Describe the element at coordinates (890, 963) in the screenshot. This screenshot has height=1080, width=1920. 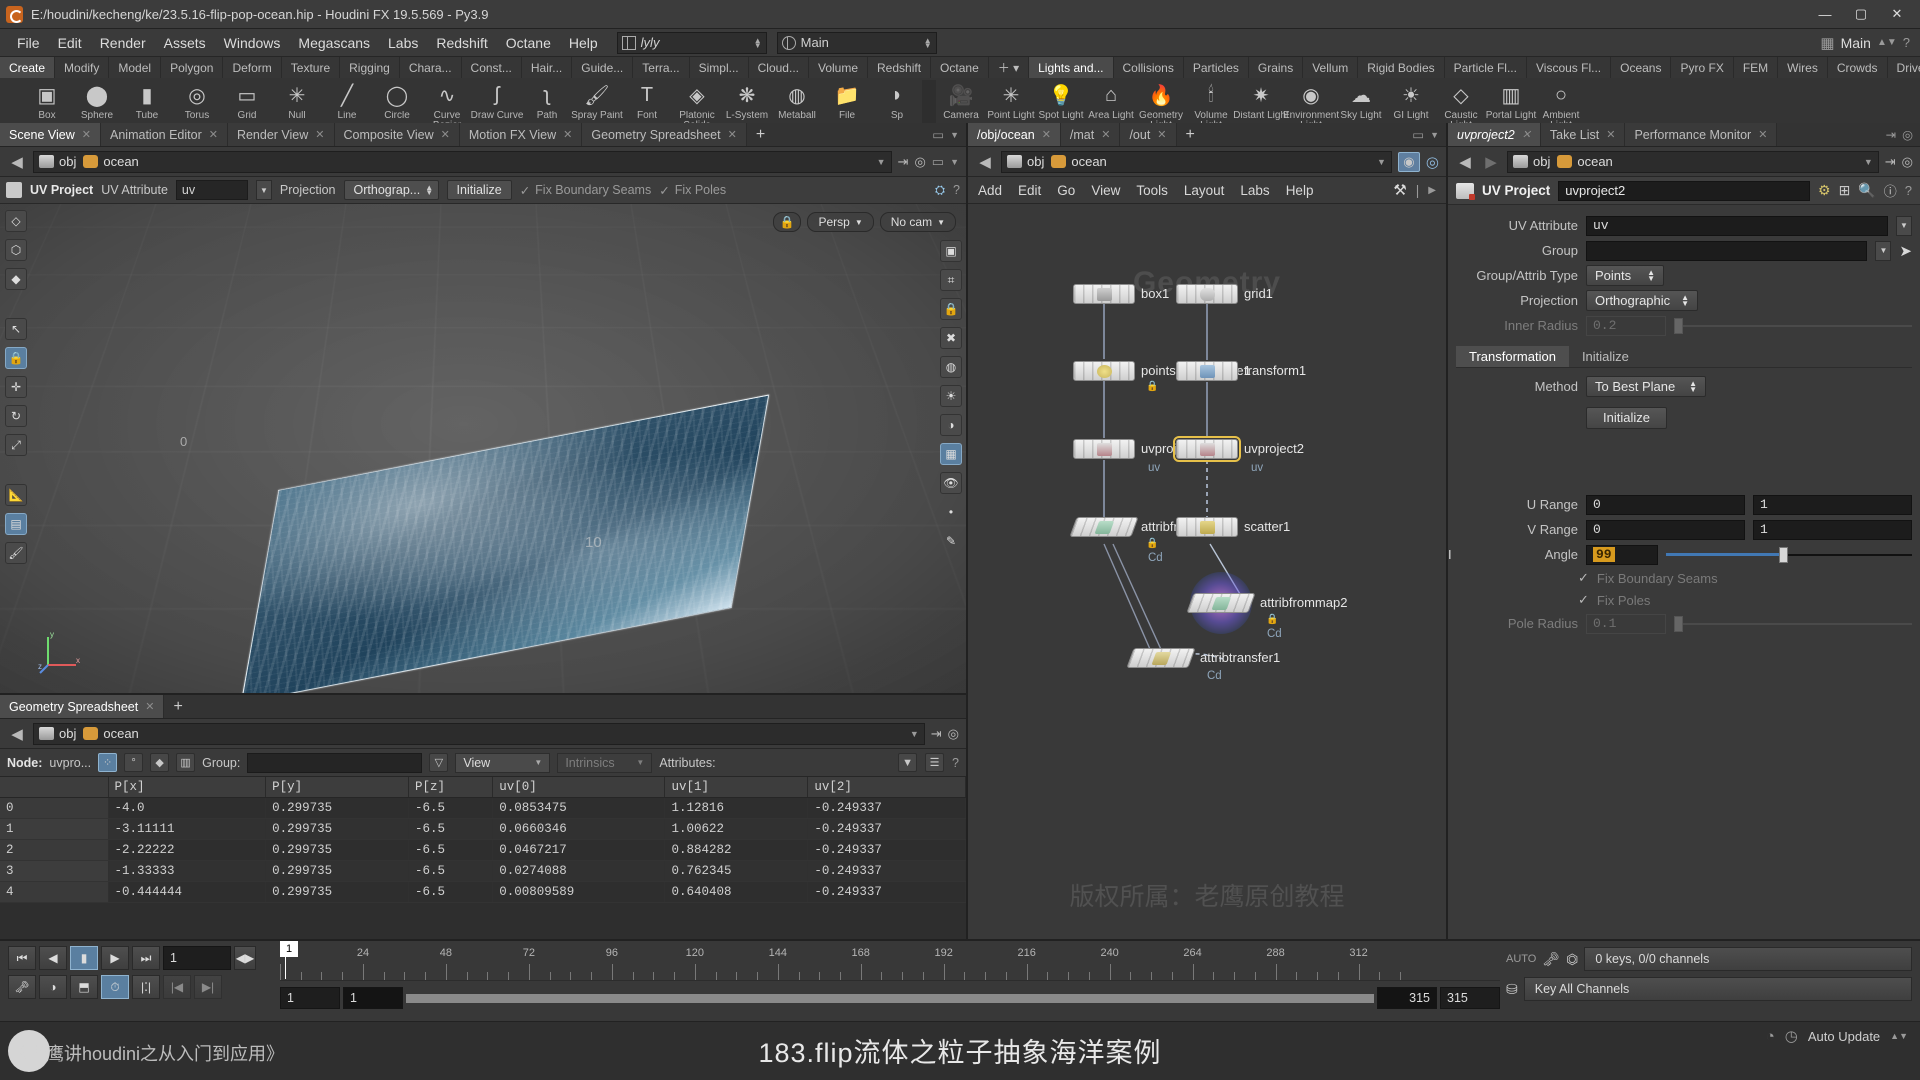
I see `timeline-ruler: 24 48 72 96 120 144 168 192 216 240 264 288 312` at that location.